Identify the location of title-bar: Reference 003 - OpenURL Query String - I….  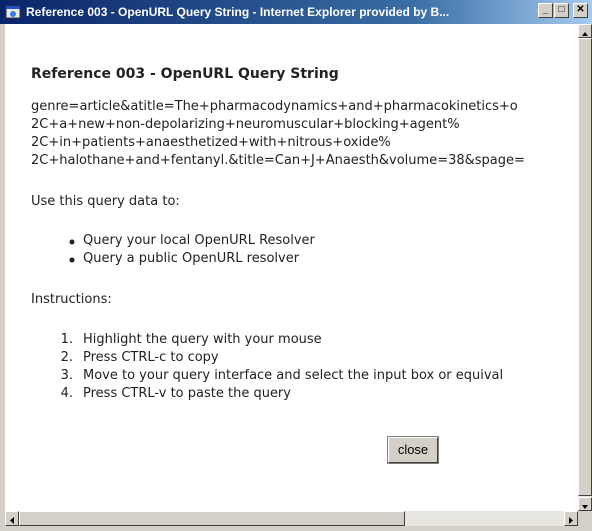
(296, 12).